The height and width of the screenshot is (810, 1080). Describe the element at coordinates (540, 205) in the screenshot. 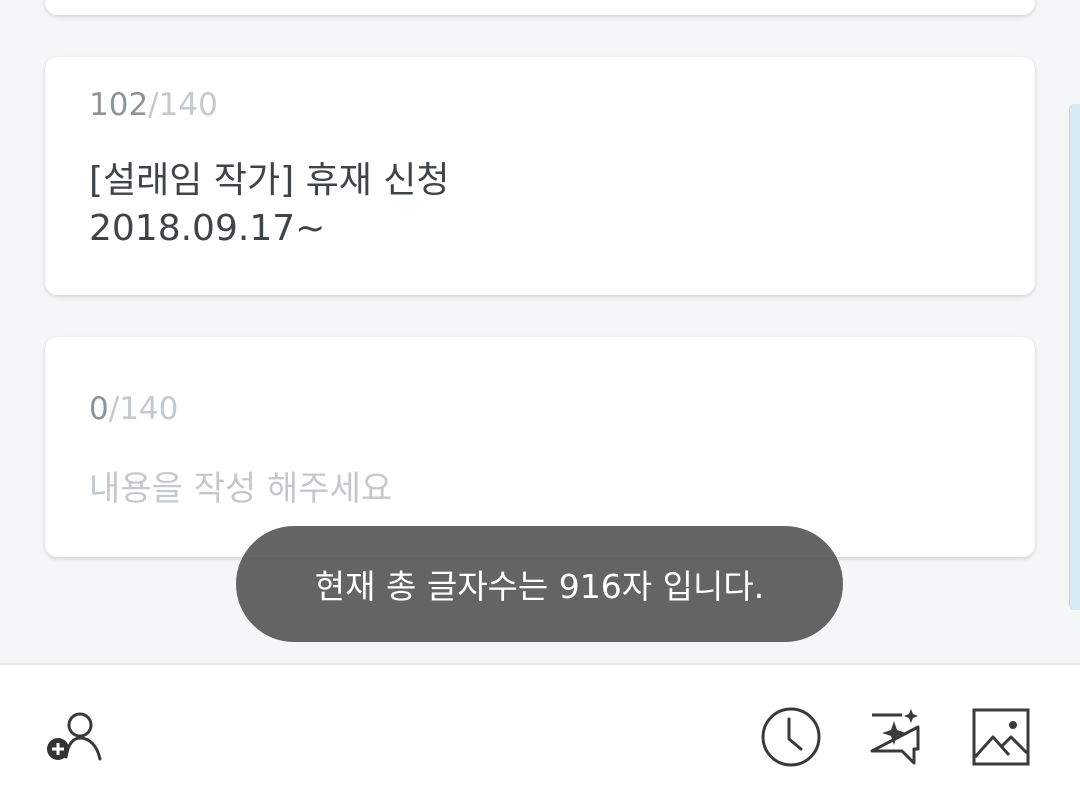

I see `post-text: [설래임 작가] 휴재 신청 2018.09.17~` at that location.